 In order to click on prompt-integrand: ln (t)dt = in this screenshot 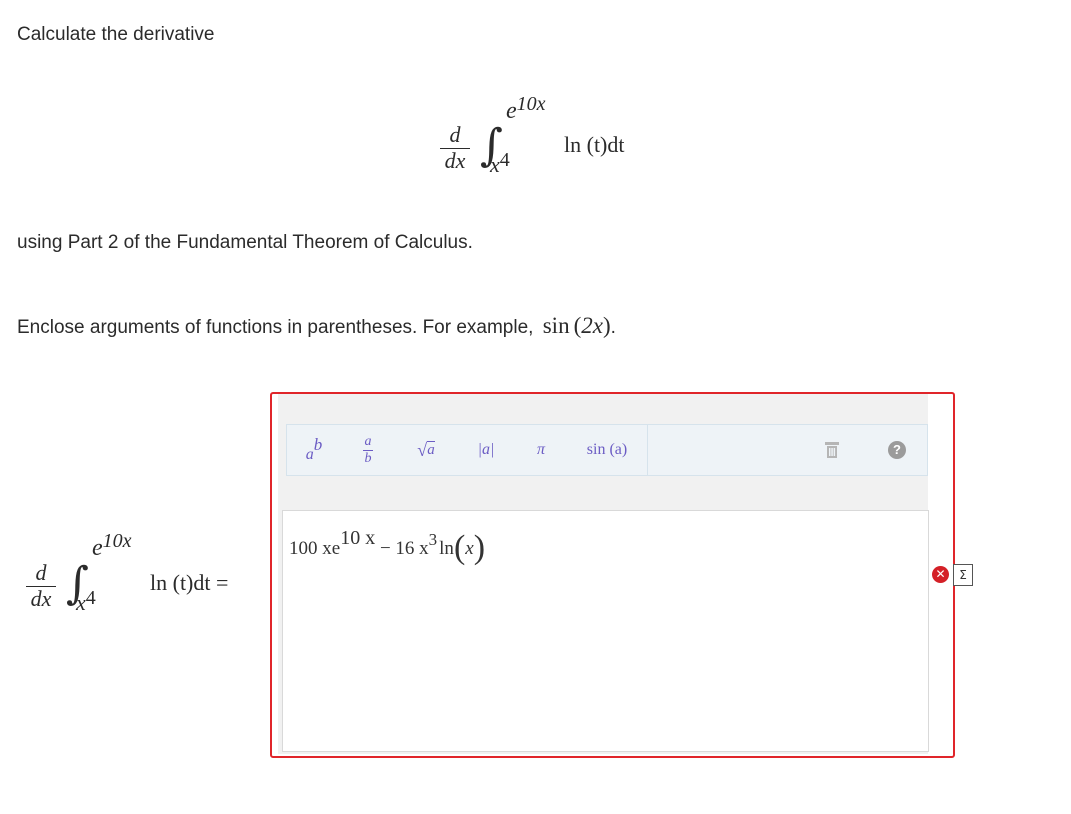, I will do `click(189, 582)`.